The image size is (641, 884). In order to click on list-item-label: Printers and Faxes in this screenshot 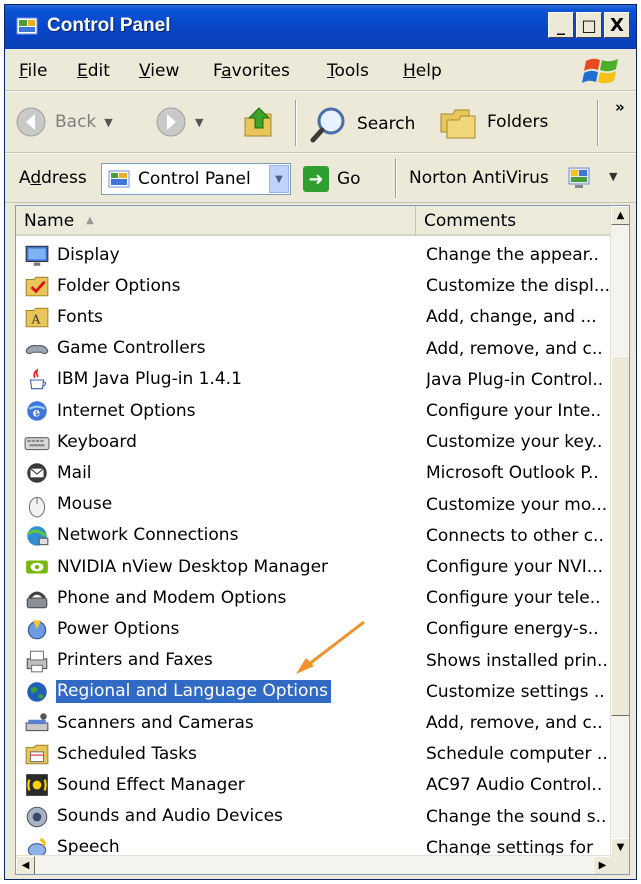, I will do `click(135, 660)`.